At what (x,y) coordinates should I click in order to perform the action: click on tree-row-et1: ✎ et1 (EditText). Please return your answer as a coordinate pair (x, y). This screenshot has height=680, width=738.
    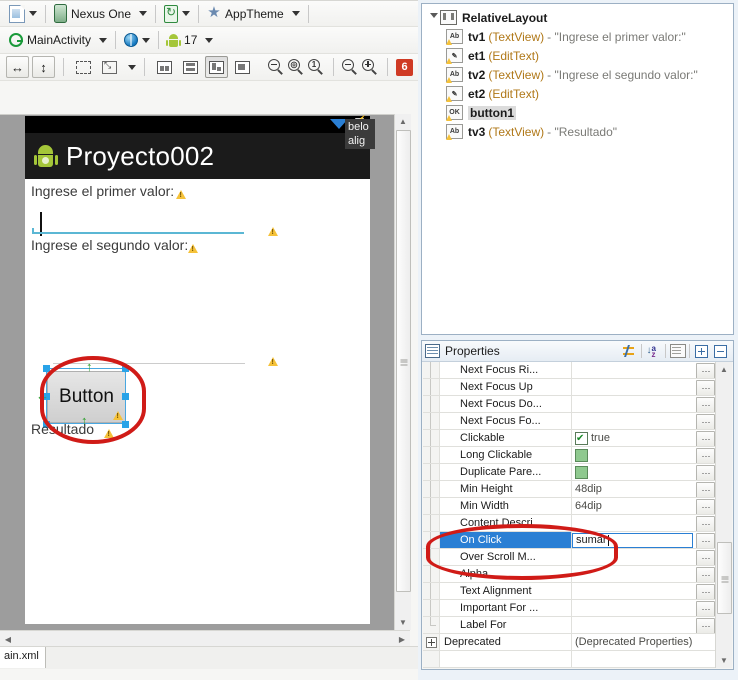
    Looking at the image, I should click on (580, 55).